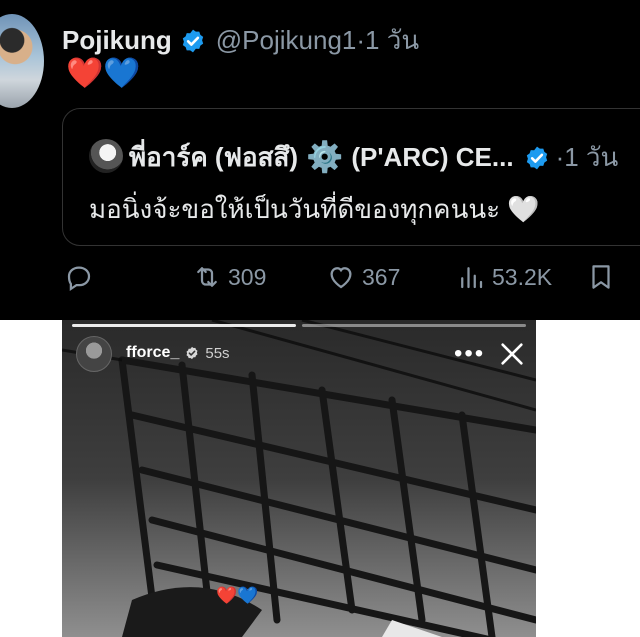 The image size is (640, 637). What do you see at coordinates (22, 61) in the screenshot?
I see `author-avatar` at bounding box center [22, 61].